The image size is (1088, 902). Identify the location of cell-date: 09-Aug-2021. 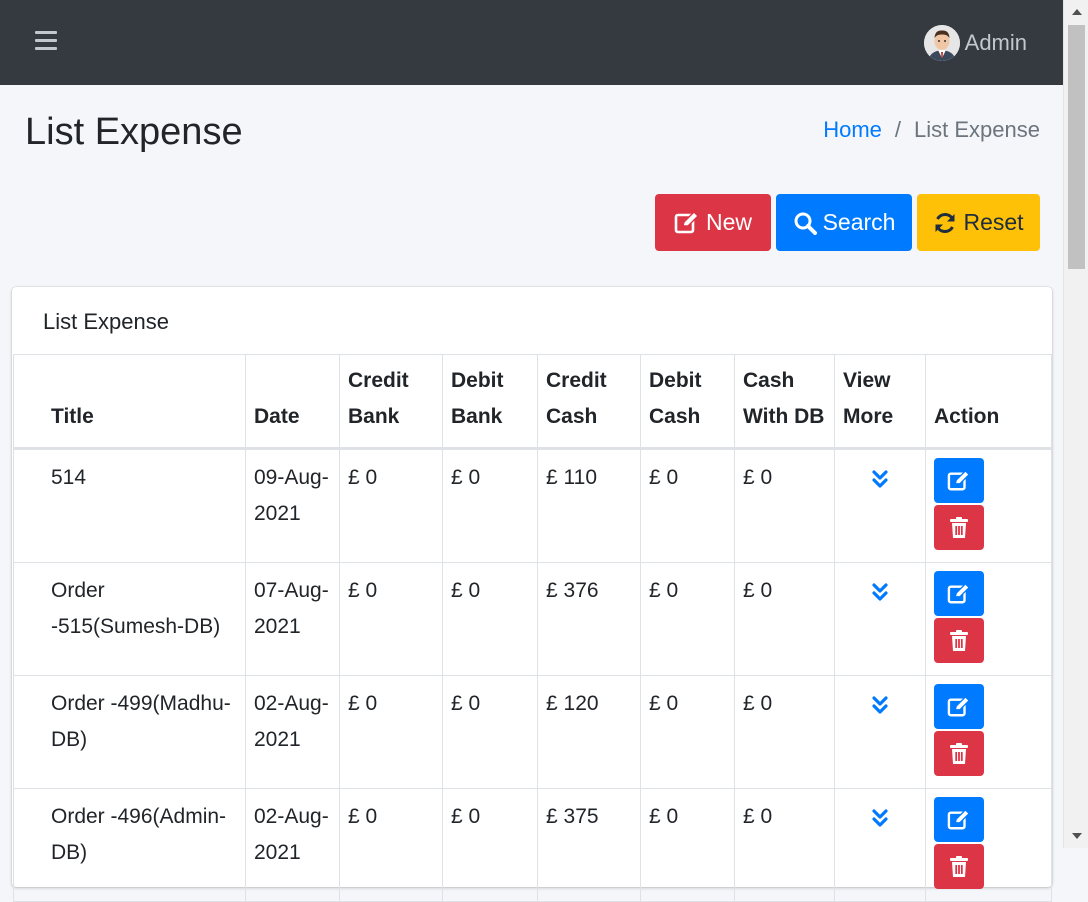
(292, 505).